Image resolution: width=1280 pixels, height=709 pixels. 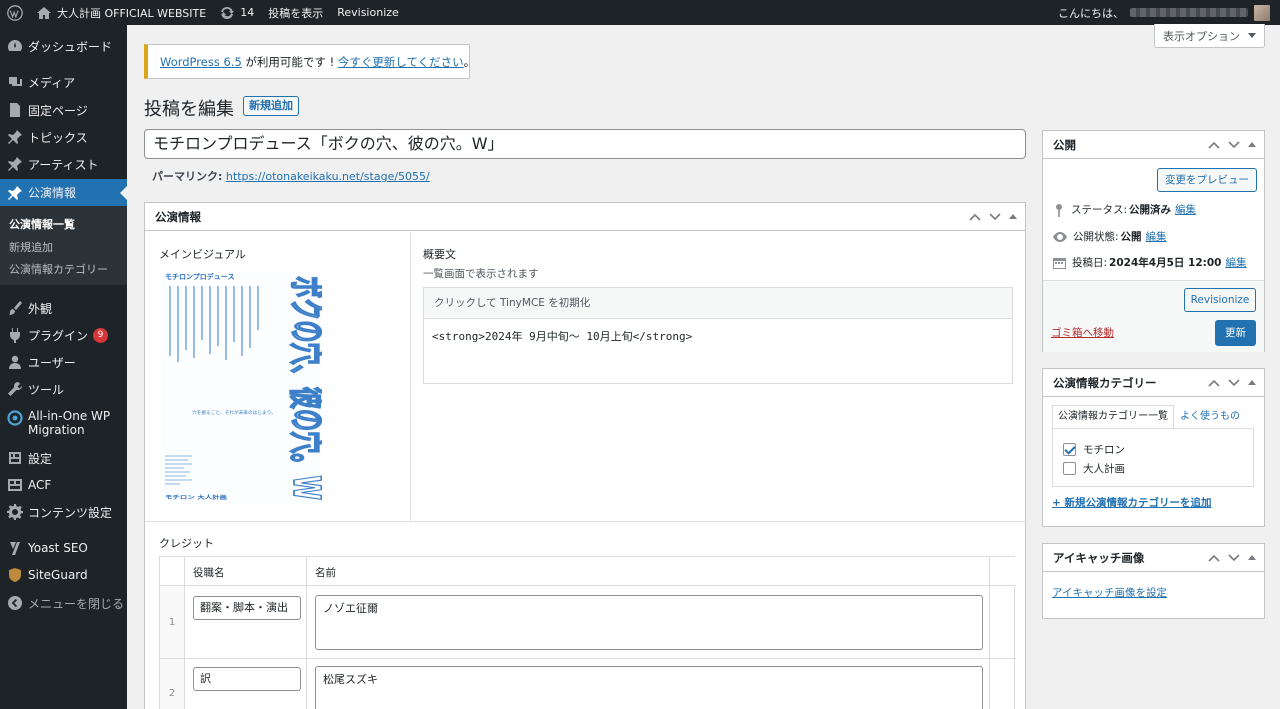 What do you see at coordinates (1262, 12) in the screenshot?
I see `avatar` at bounding box center [1262, 12].